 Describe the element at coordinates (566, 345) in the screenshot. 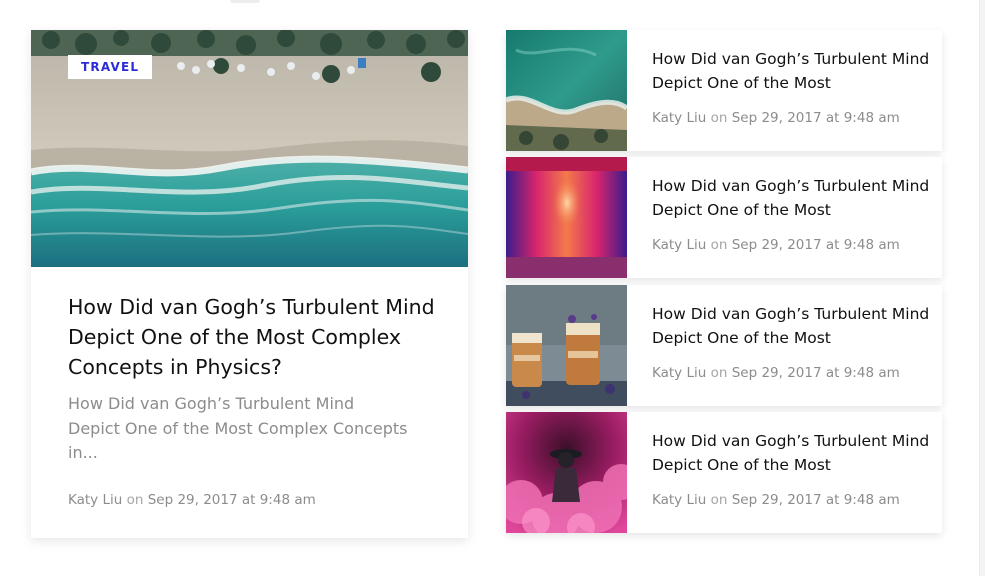

I see `post-thumbnail-drinks` at that location.